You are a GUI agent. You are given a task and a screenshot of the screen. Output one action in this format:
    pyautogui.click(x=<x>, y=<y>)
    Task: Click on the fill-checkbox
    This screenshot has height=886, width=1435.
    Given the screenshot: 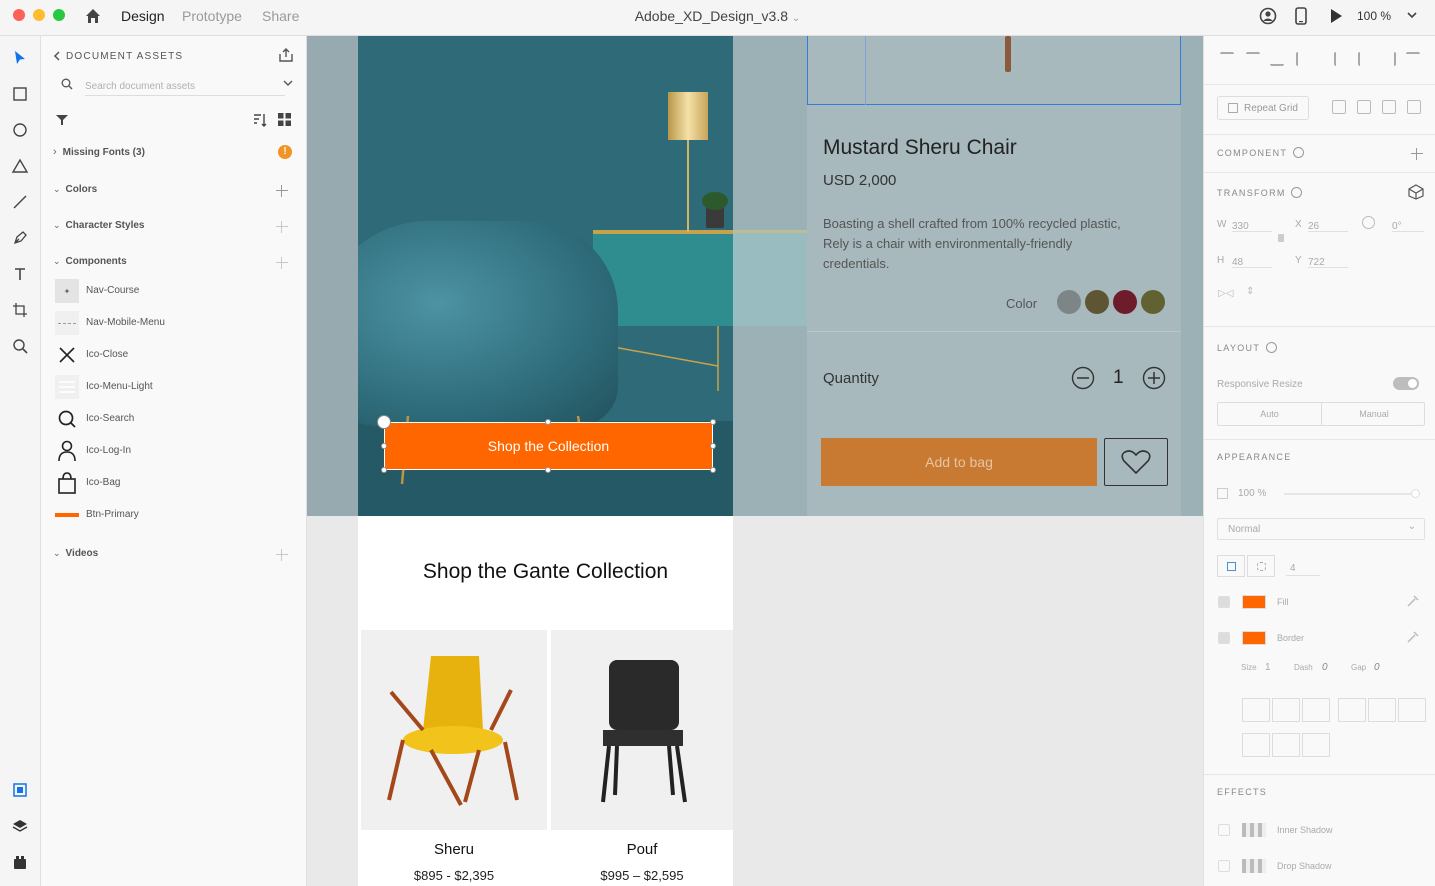 What is the action you would take?
    pyautogui.click(x=1224, y=602)
    